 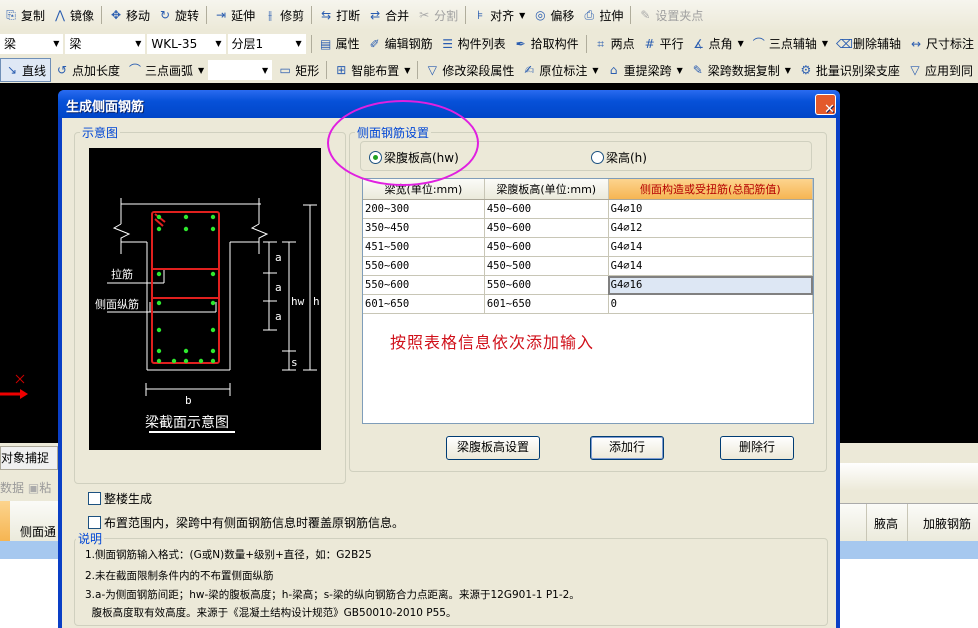 I want to click on tool-three-point-axis-button: ⌒ 三点辅轴 ▼, so click(x=790, y=44).